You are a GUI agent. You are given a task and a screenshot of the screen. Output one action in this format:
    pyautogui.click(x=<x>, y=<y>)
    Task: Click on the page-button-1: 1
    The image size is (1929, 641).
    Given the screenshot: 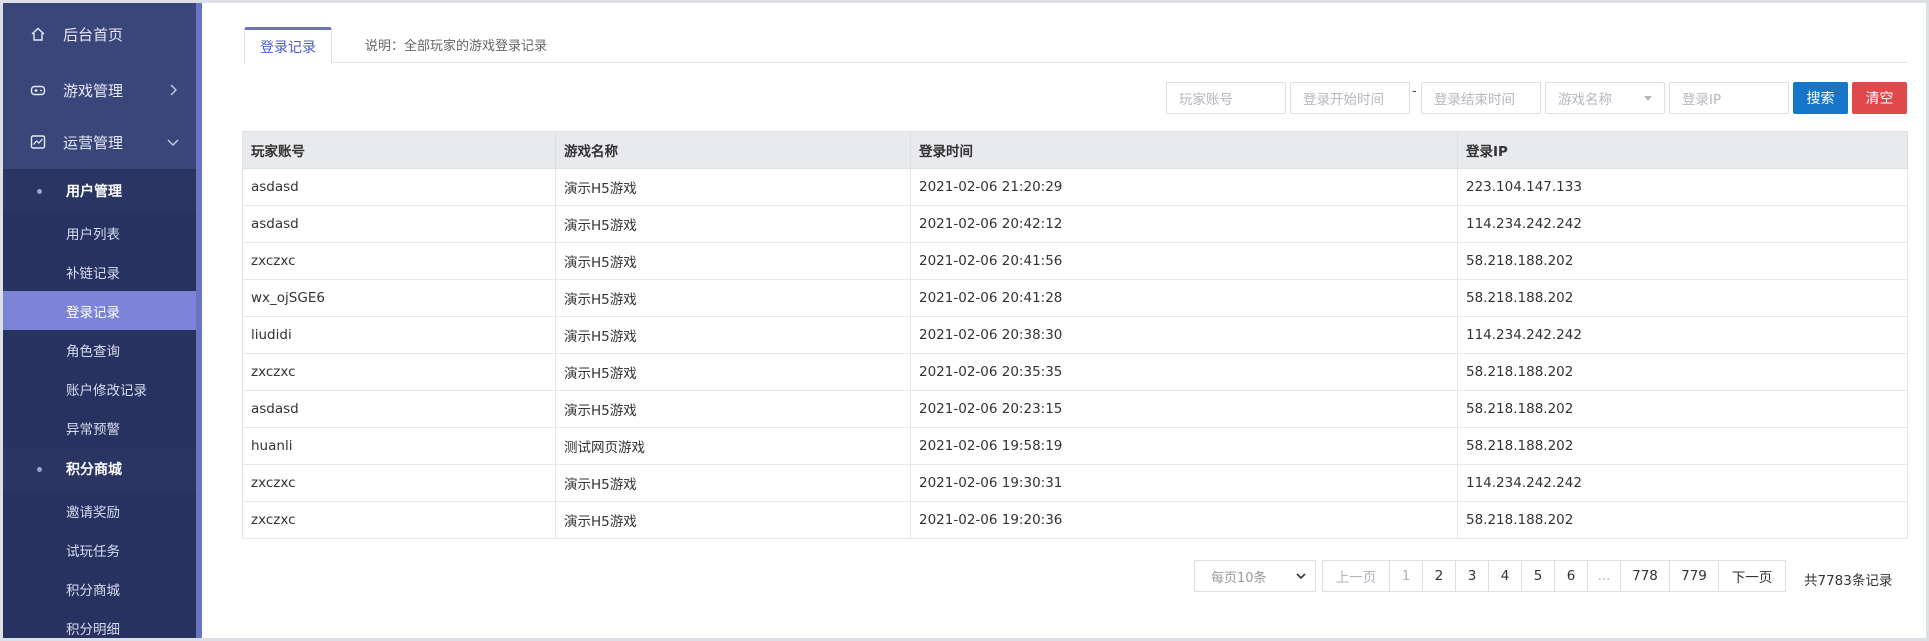 What is the action you would take?
    pyautogui.click(x=1406, y=576)
    